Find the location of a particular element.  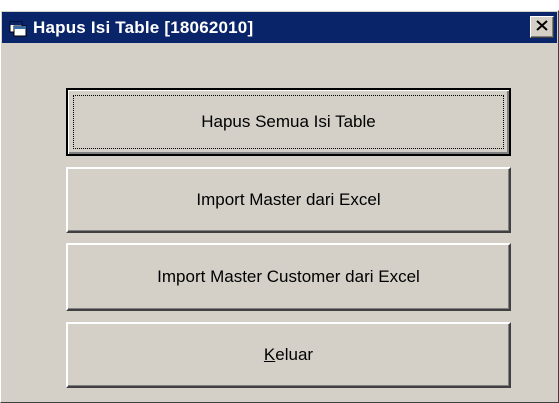

import-customer-button-label: Import Master Customer dari Excel is located at coordinates (288, 276).